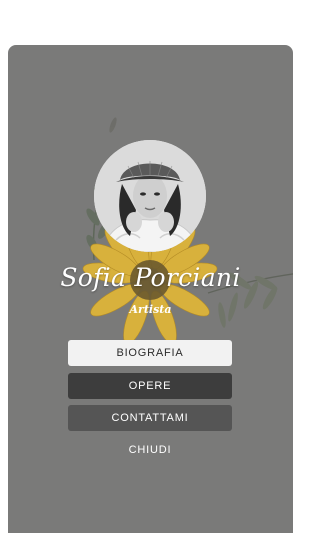 Image resolution: width=320 pixels, height=533 pixels. What do you see at coordinates (150, 418) in the screenshot?
I see `contact-button: CONTATTAMI` at bounding box center [150, 418].